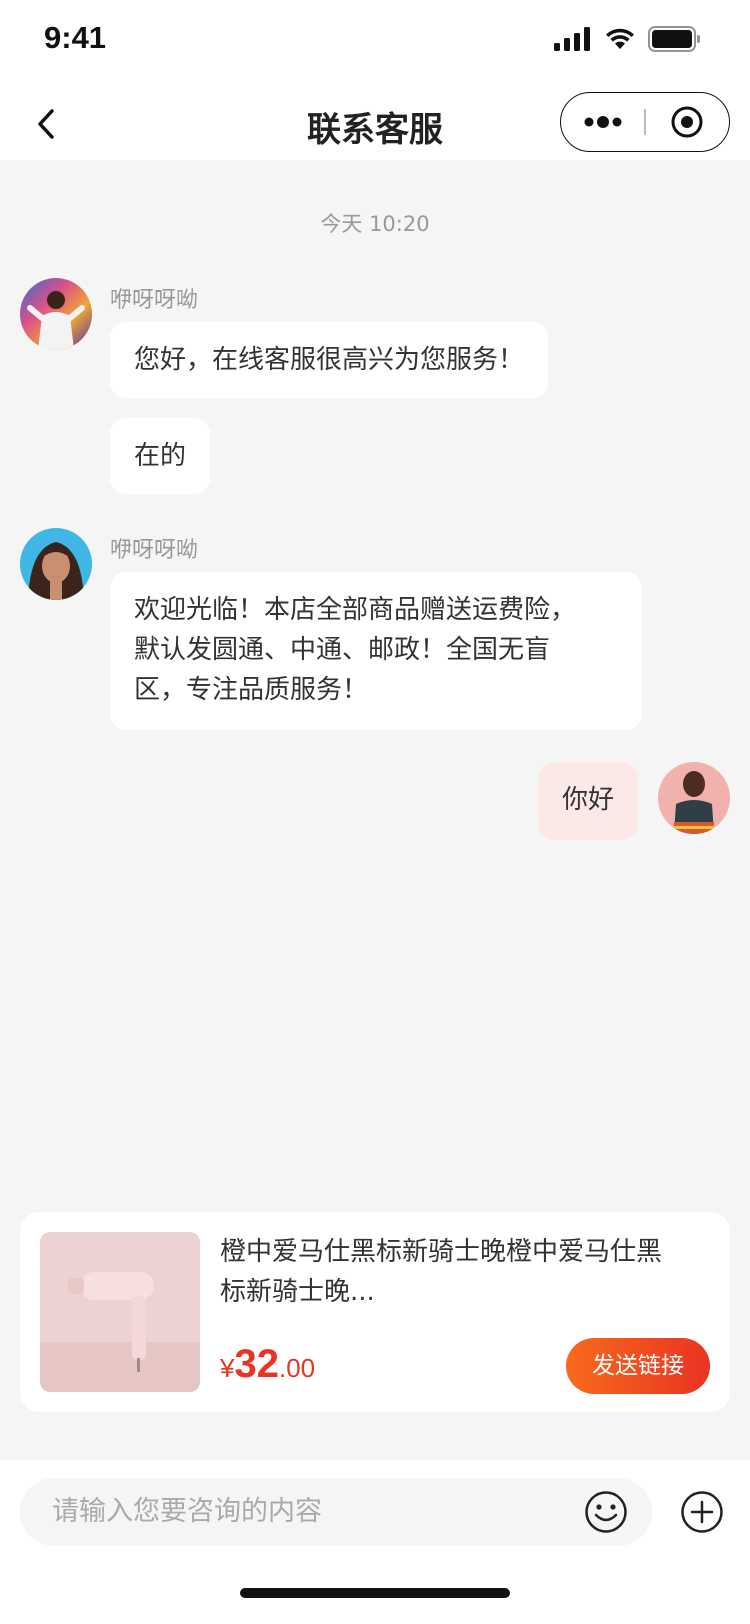 This screenshot has height=1624, width=750. I want to click on message-bubble: 在的, so click(160, 456).